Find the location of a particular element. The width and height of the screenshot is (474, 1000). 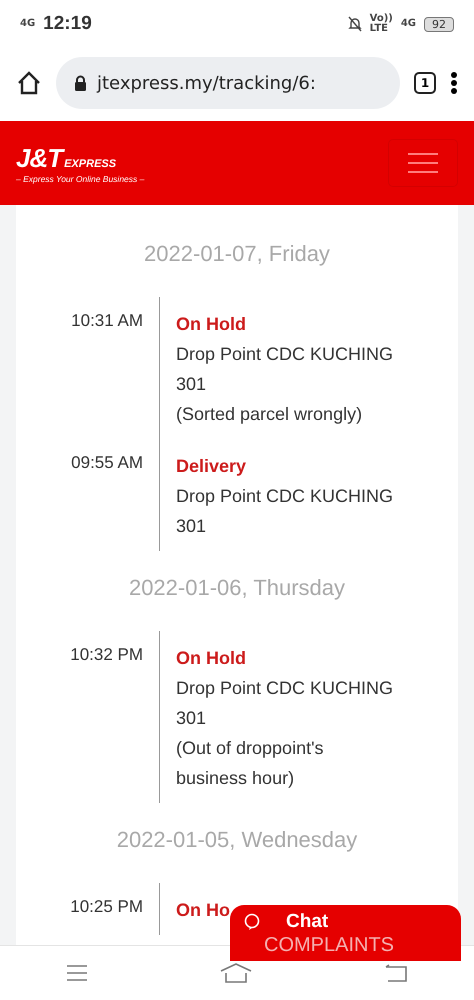

address-bar: jtexpress.my/tracking/6: is located at coordinates (228, 83).